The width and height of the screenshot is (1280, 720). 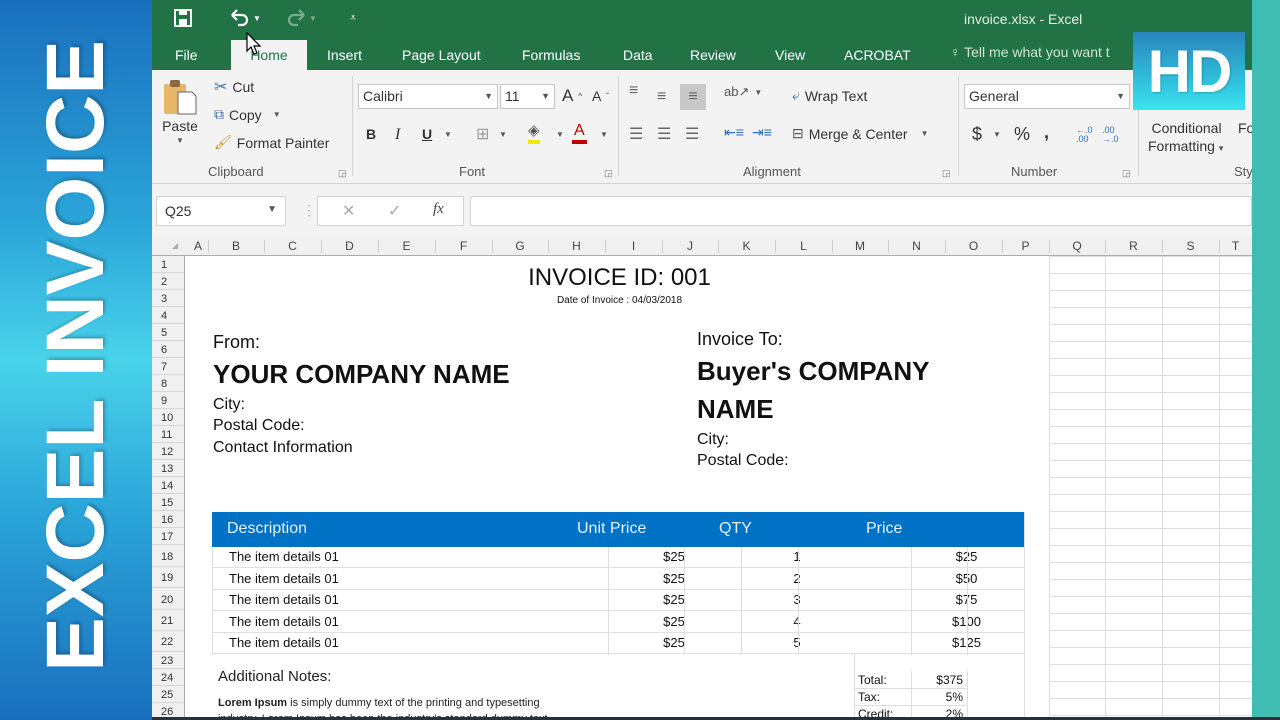 What do you see at coordinates (1077, 246) in the screenshot?
I see `column-header-q: Q` at bounding box center [1077, 246].